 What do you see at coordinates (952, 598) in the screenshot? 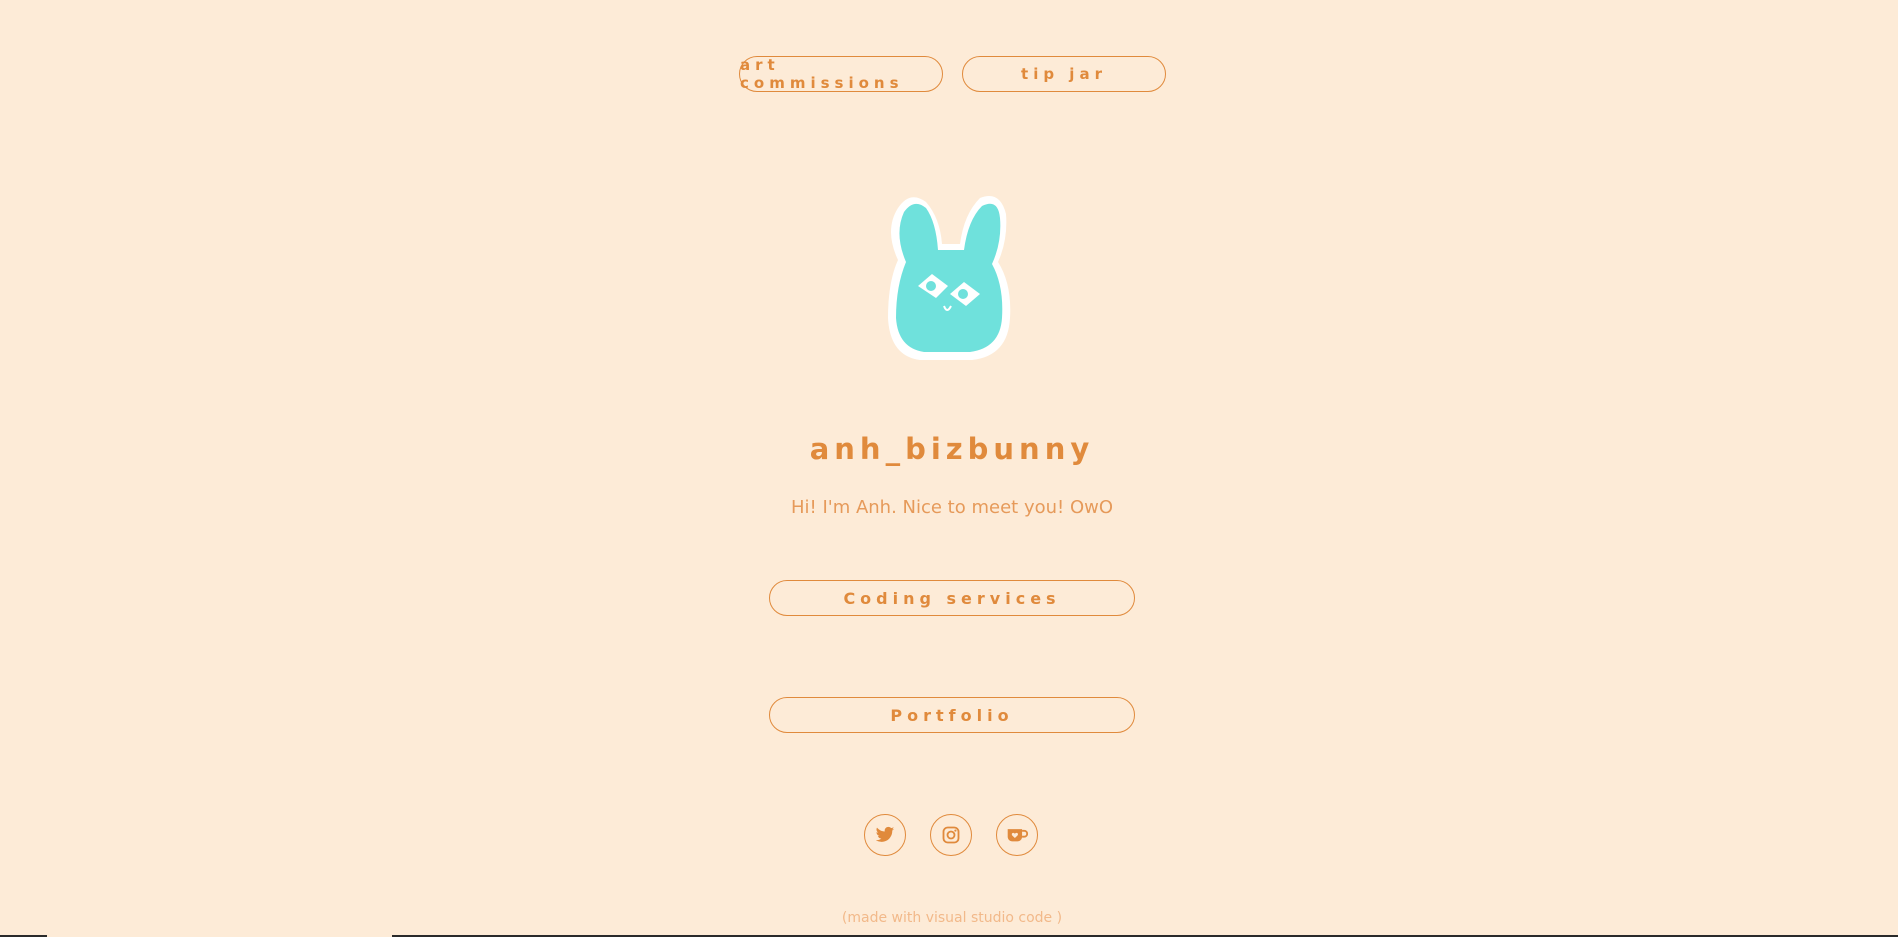
I see `coding-services-button: Coding services` at bounding box center [952, 598].